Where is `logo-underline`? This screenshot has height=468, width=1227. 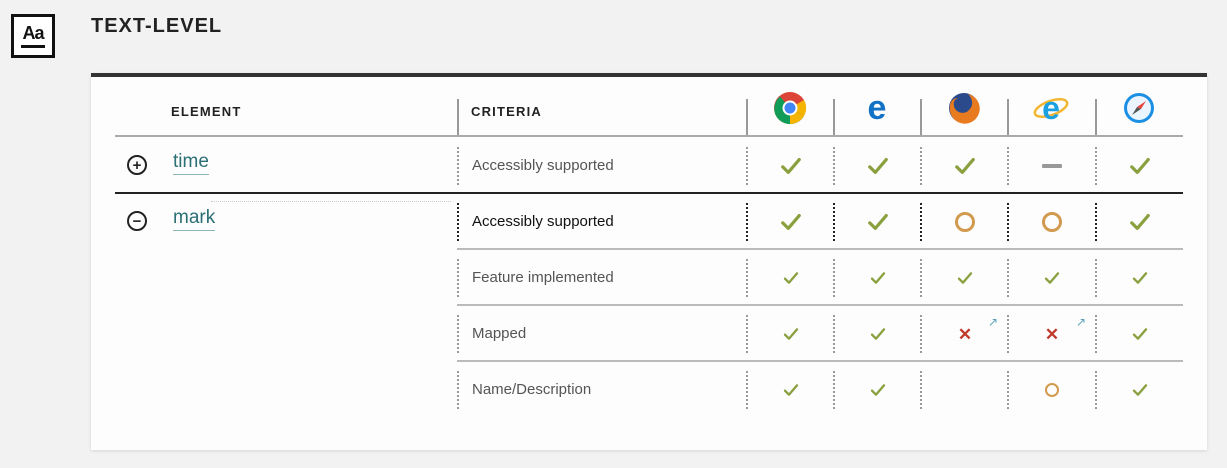 logo-underline is located at coordinates (33, 46).